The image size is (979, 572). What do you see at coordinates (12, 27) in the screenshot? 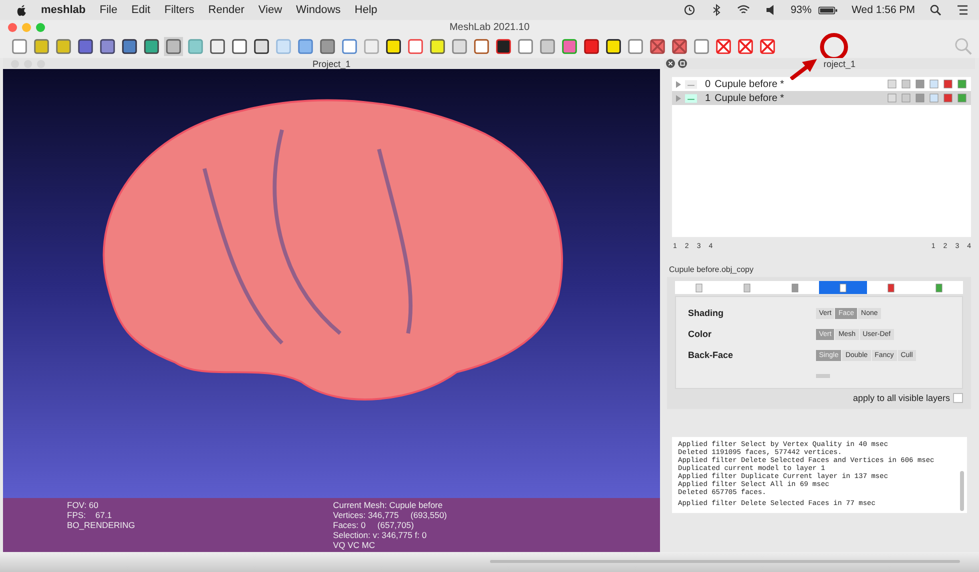
I see `close-button` at bounding box center [12, 27].